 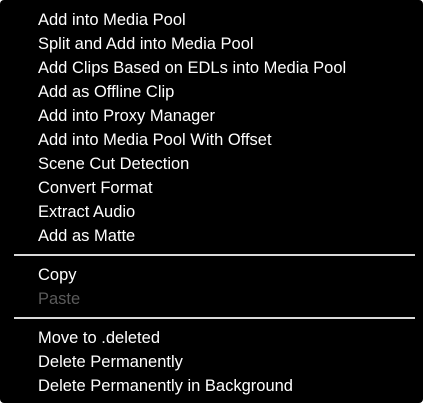 I want to click on menu-item-copy: Copy, so click(x=211, y=275).